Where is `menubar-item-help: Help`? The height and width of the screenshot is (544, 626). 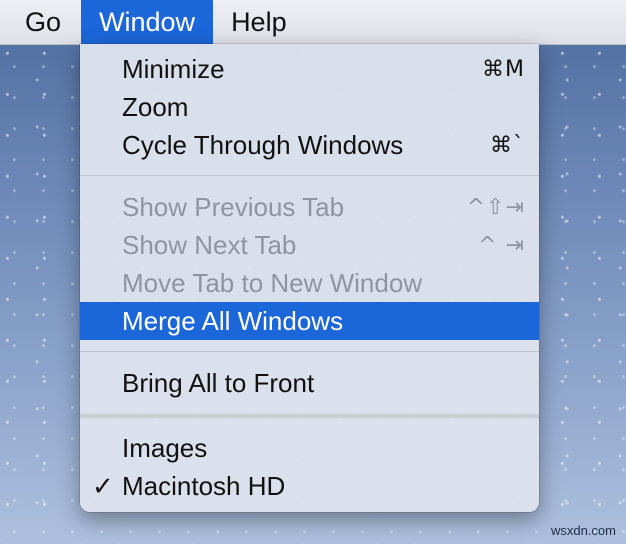
menubar-item-help: Help is located at coordinates (259, 22).